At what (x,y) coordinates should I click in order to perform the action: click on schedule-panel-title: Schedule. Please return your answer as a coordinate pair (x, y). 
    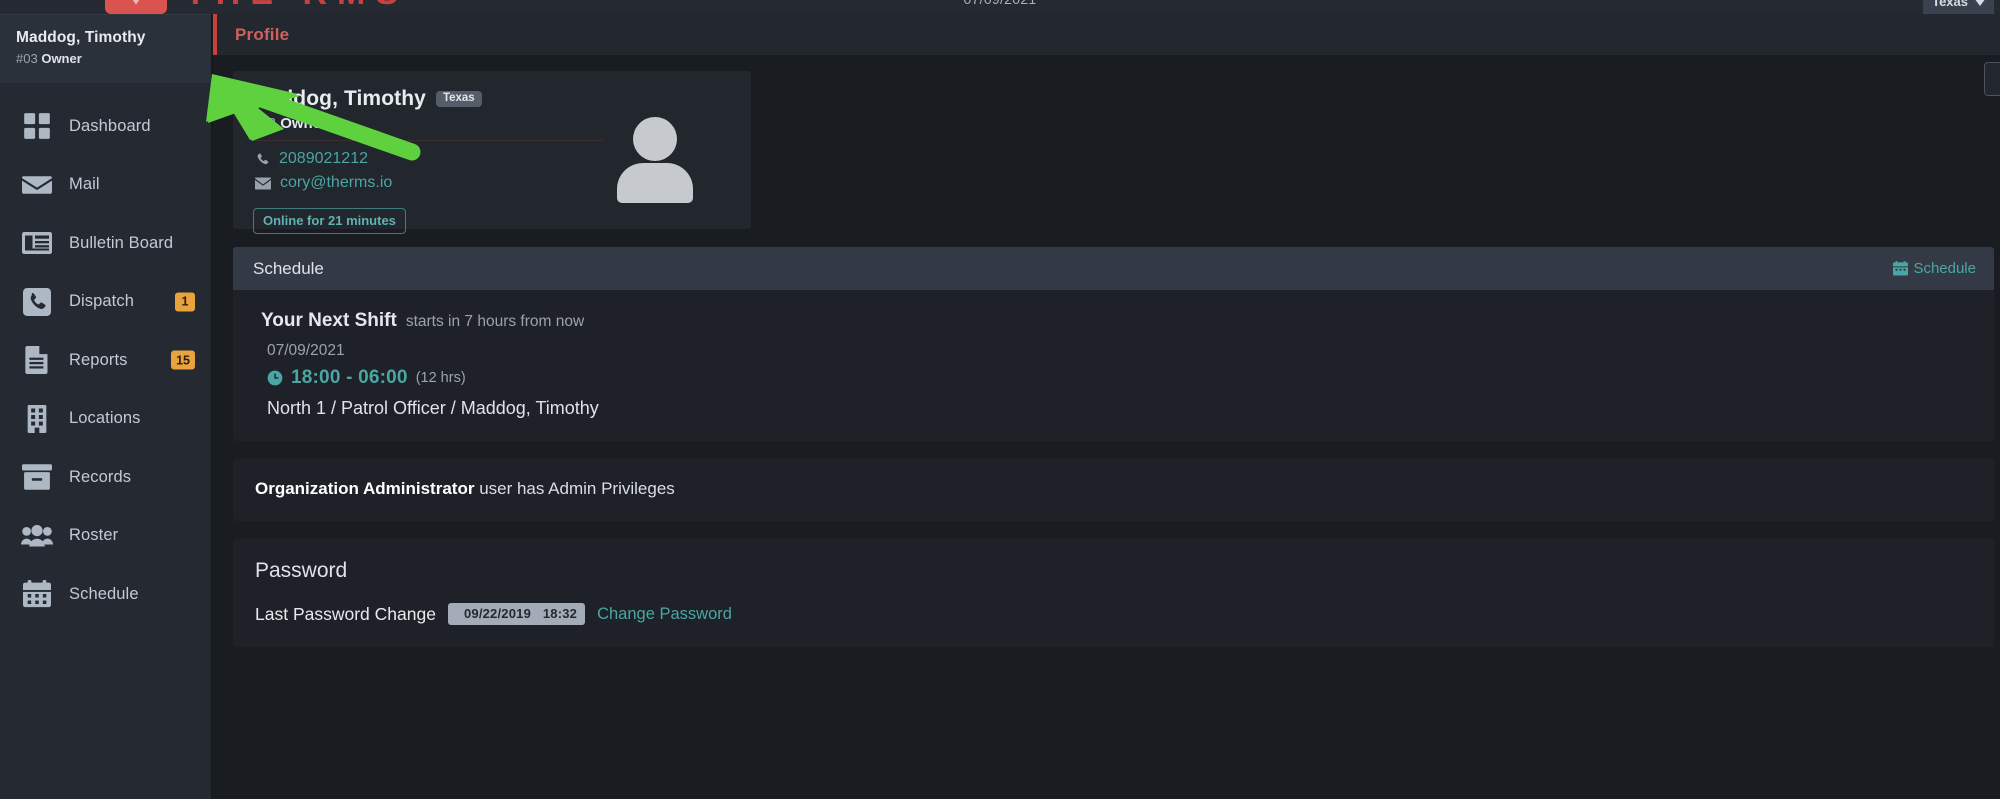
    Looking at the image, I should click on (288, 268).